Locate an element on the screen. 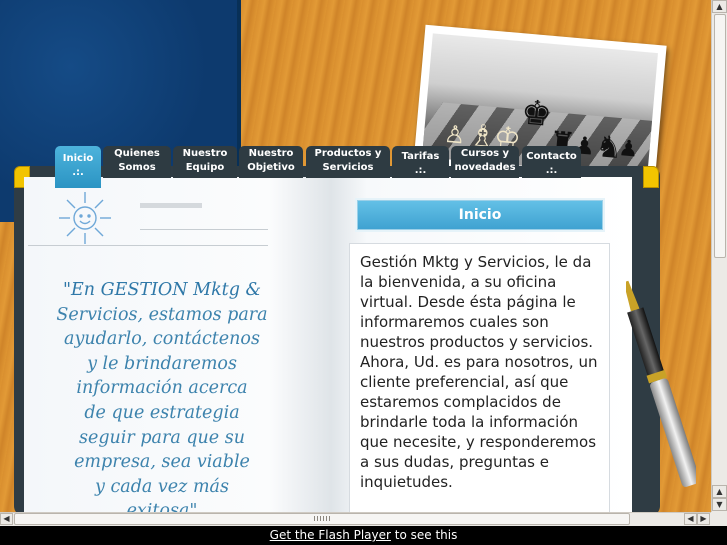 The image size is (727, 545). scroll-left-button: ◀ is located at coordinates (6, 519).